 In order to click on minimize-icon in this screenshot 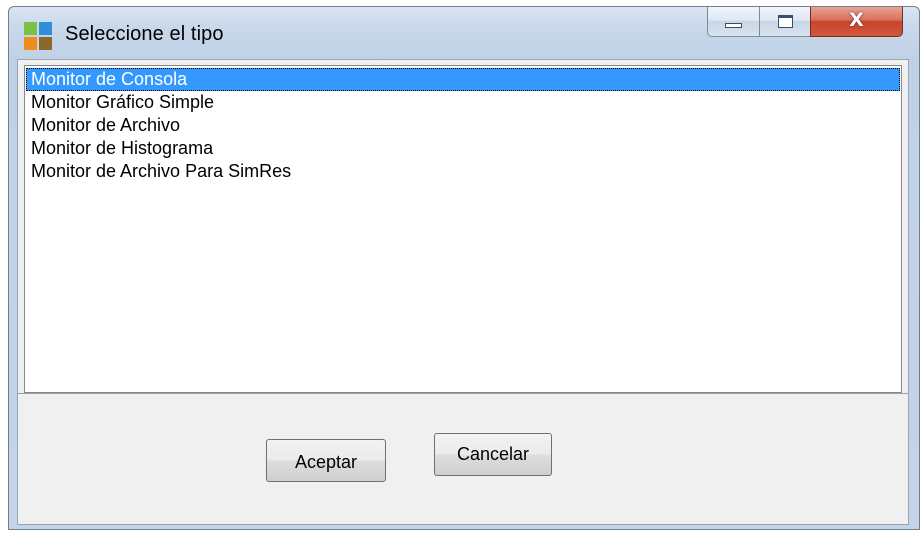, I will do `click(733, 25)`.